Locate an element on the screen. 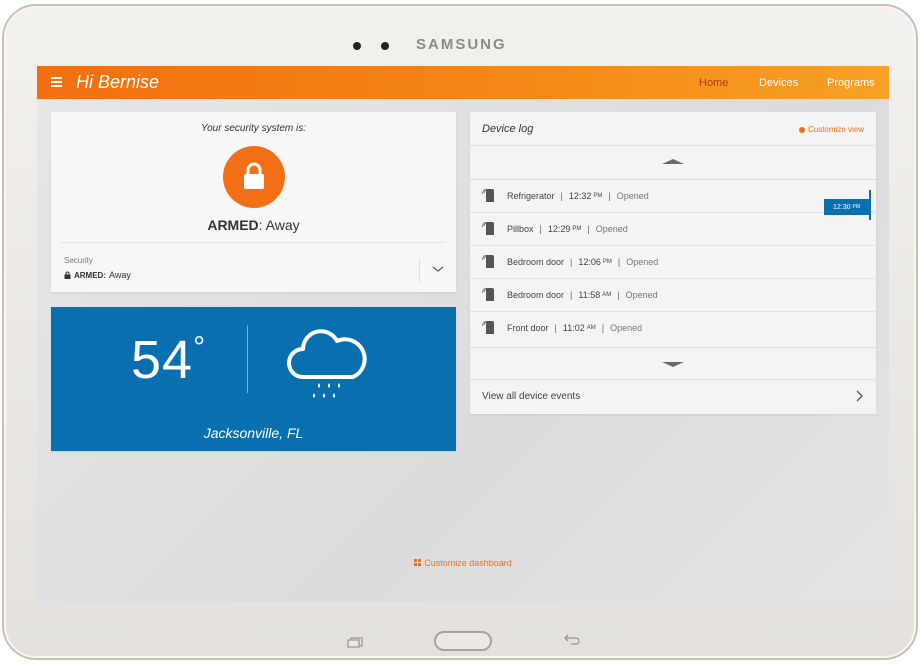 This screenshot has height=665, width=922. customize-view-label: Customize view is located at coordinates (835, 129).